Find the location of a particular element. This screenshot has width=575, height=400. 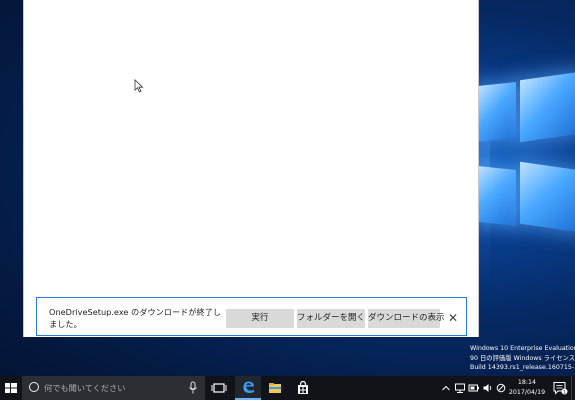

download-message: OneDriveSetup.exe のダウンロードが終了しました。 is located at coordinates (135, 318).